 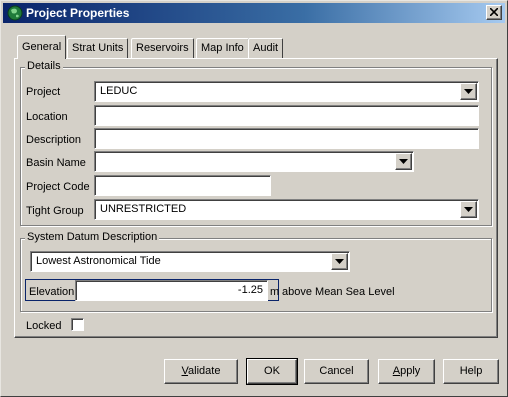 I want to click on title-bar: Project Properties, so click(x=254, y=13).